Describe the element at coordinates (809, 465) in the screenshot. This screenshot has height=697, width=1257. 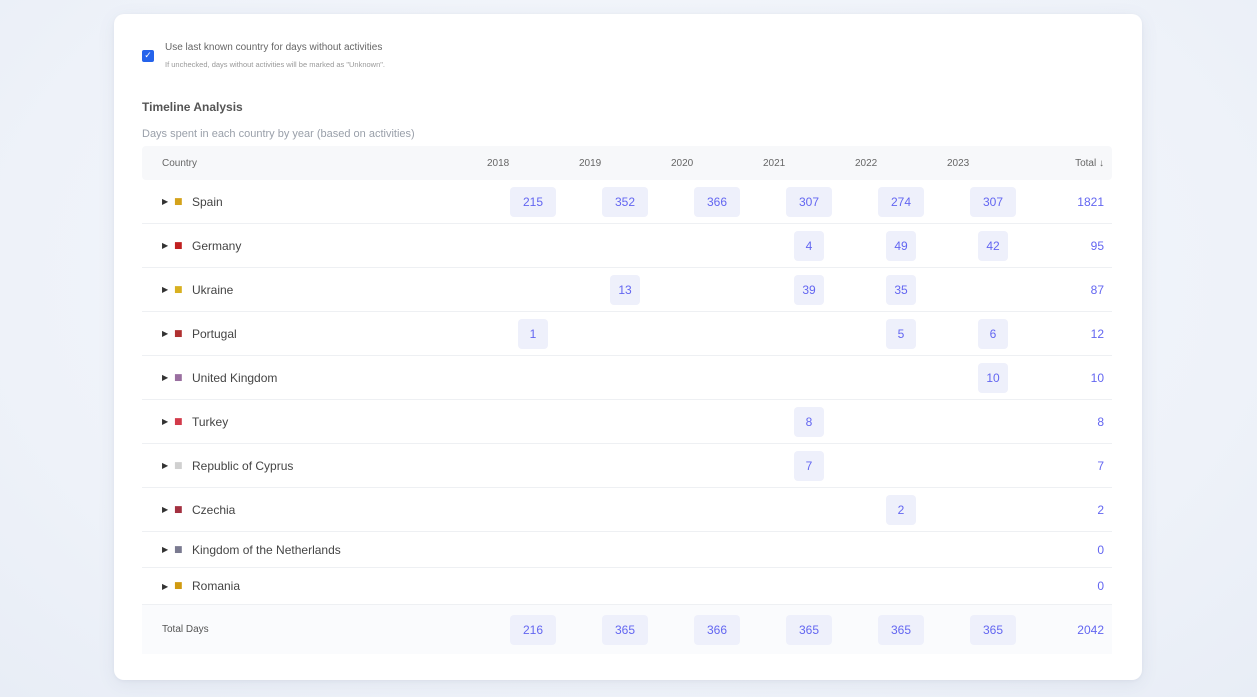
I see `days-pill: 7` at that location.